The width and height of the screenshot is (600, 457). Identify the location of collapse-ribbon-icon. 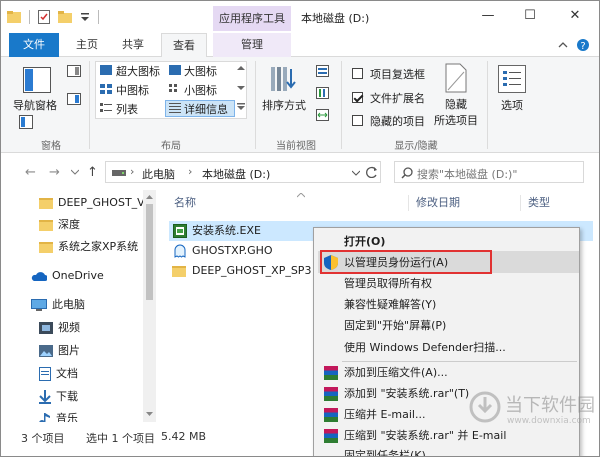
(563, 45).